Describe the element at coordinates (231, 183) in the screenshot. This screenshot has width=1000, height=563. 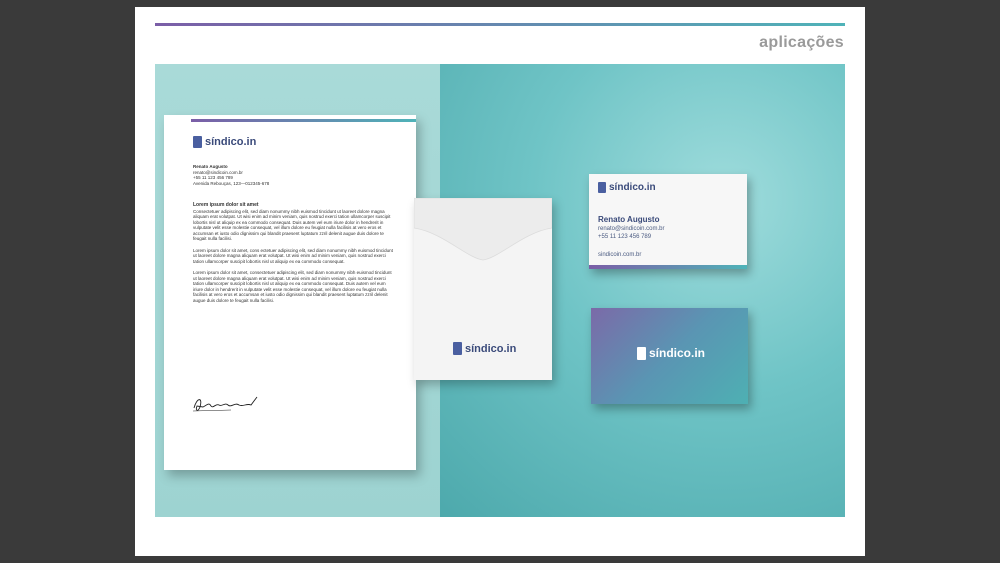
I see `contact-address: Avenida Rebouças, 123—012345-678` at that location.